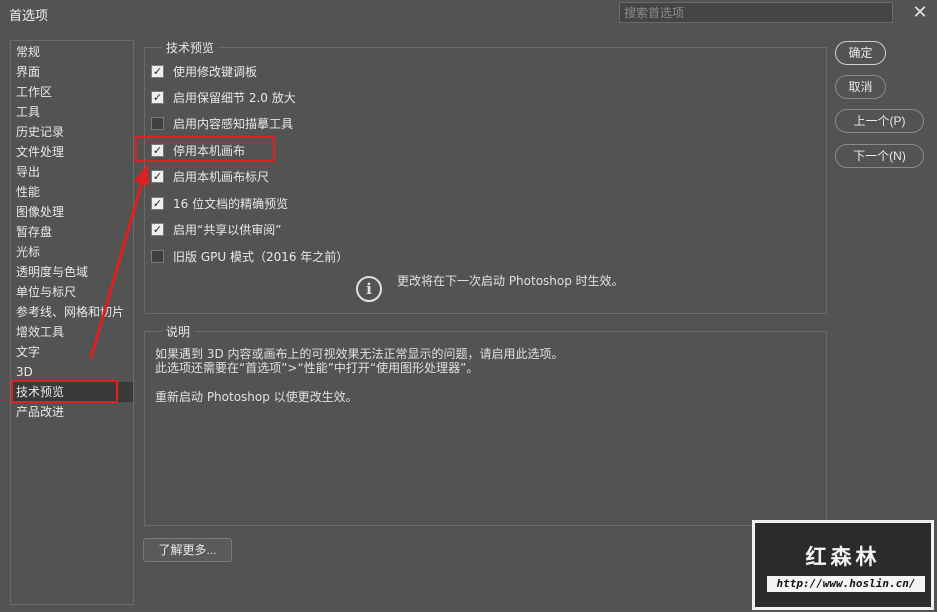 Image resolution: width=937 pixels, height=612 pixels. Describe the element at coordinates (843, 557) in the screenshot. I see `watermark-title: 红森林` at that location.